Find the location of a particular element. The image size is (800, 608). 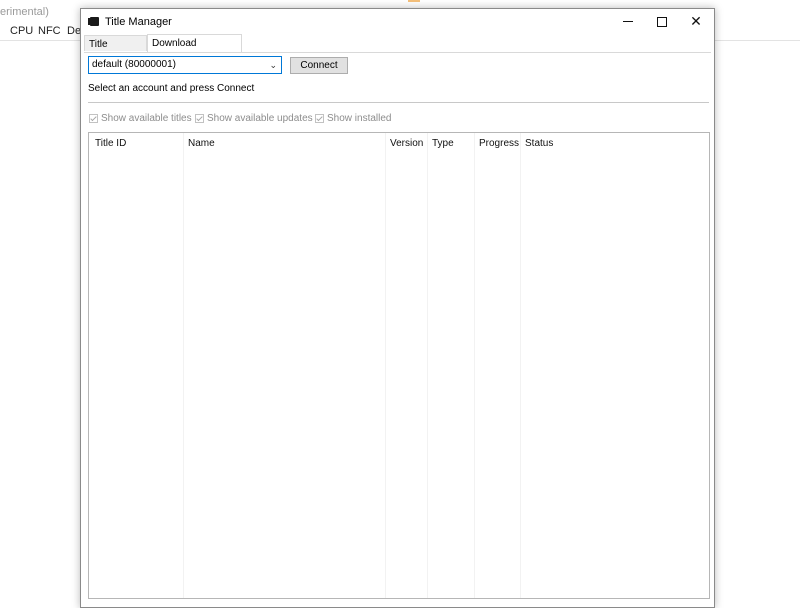

show-installed-checkbox: Show installed is located at coordinates (353, 118).